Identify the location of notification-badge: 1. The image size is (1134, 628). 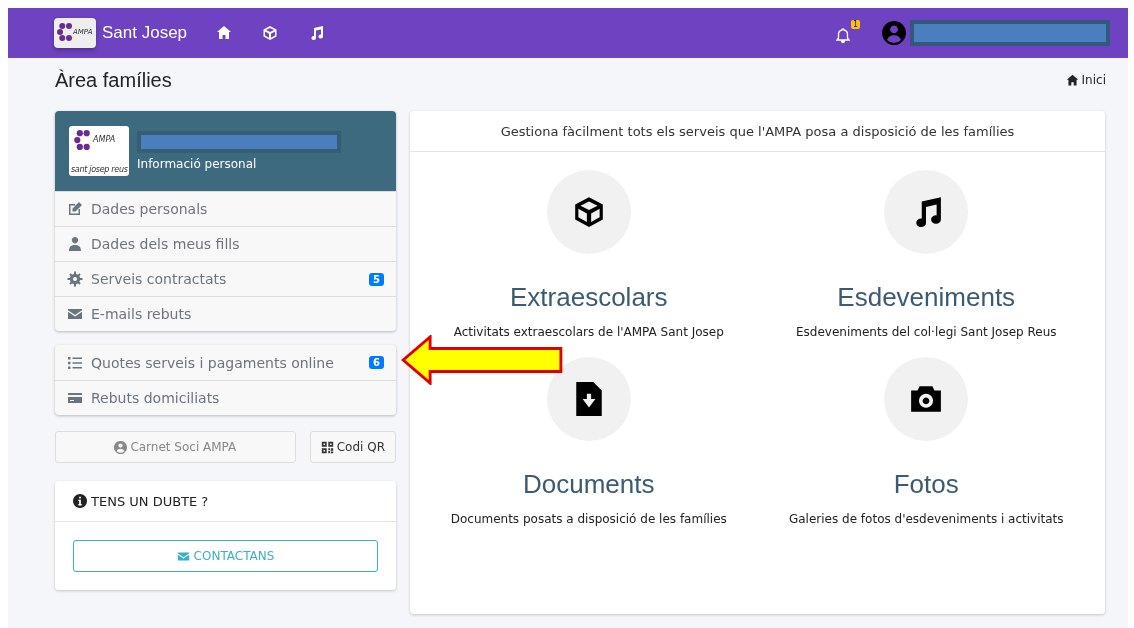
(855, 24).